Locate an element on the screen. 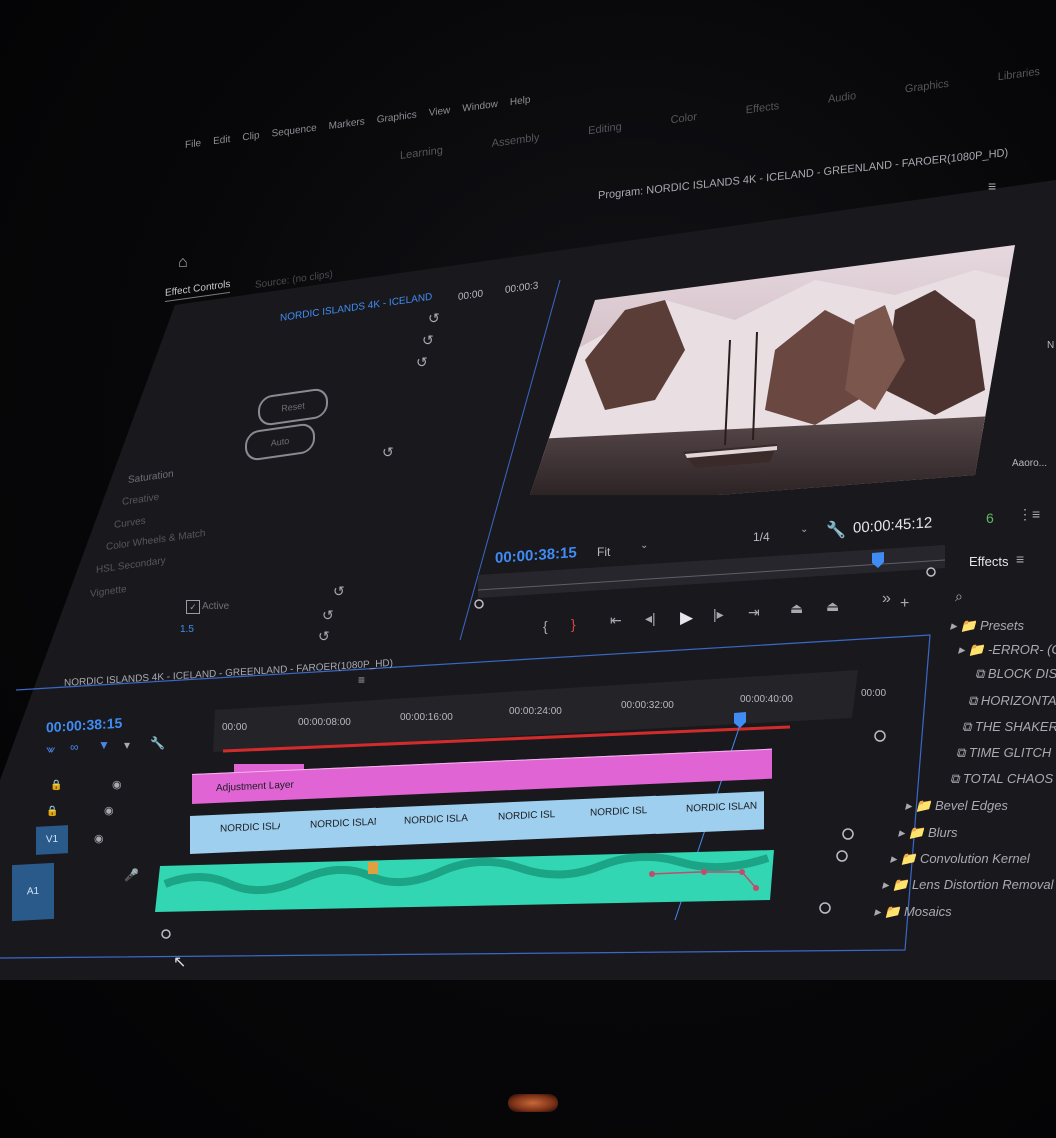 The width and height of the screenshot is (1056, 1138). effects-item: ▸ 📁 Lens Distortion Removal is located at coordinates (968, 885).